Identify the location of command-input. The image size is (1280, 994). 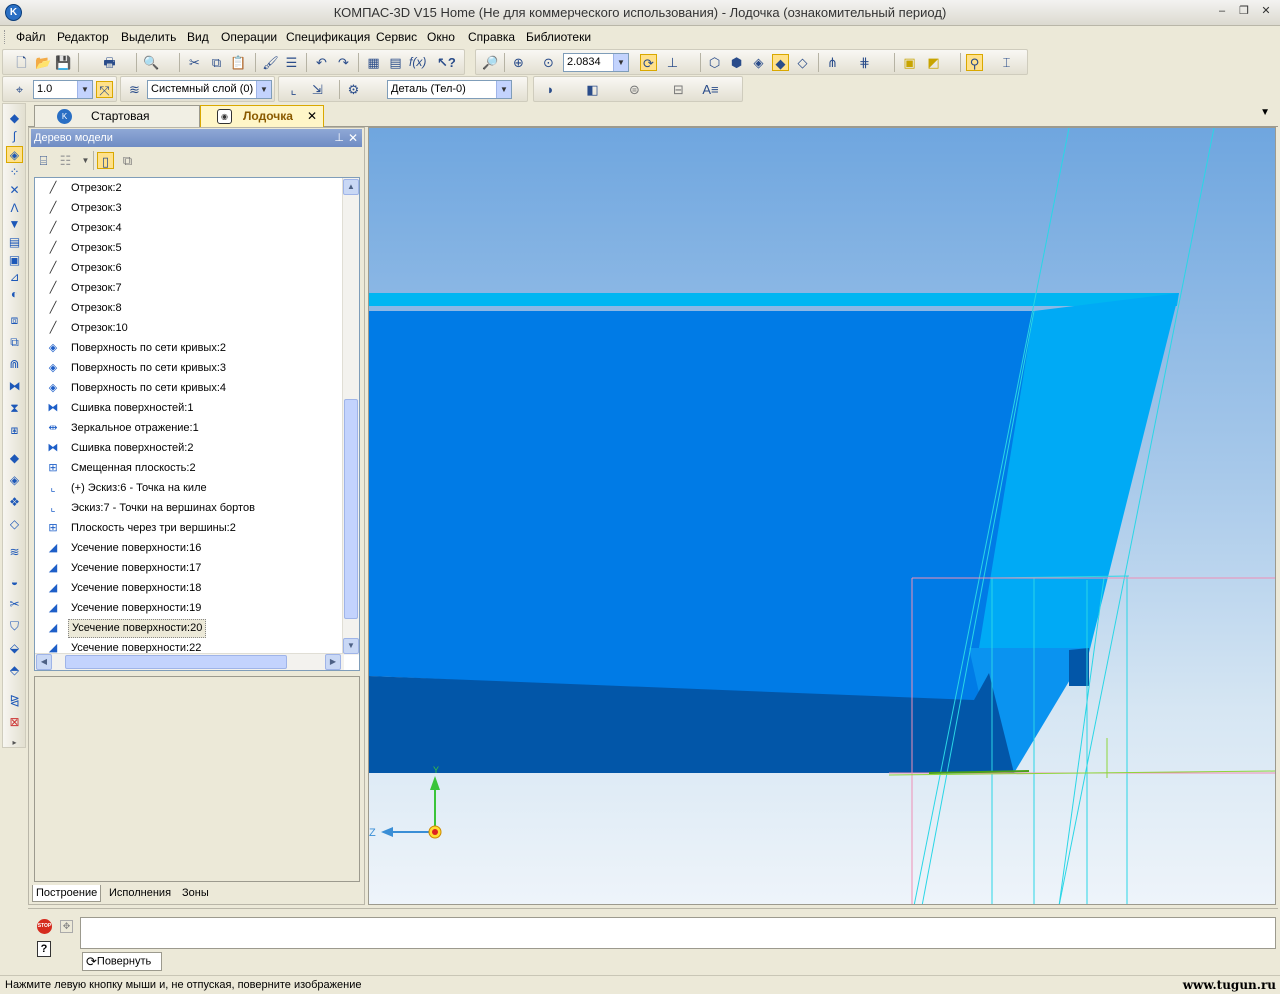
(678, 933).